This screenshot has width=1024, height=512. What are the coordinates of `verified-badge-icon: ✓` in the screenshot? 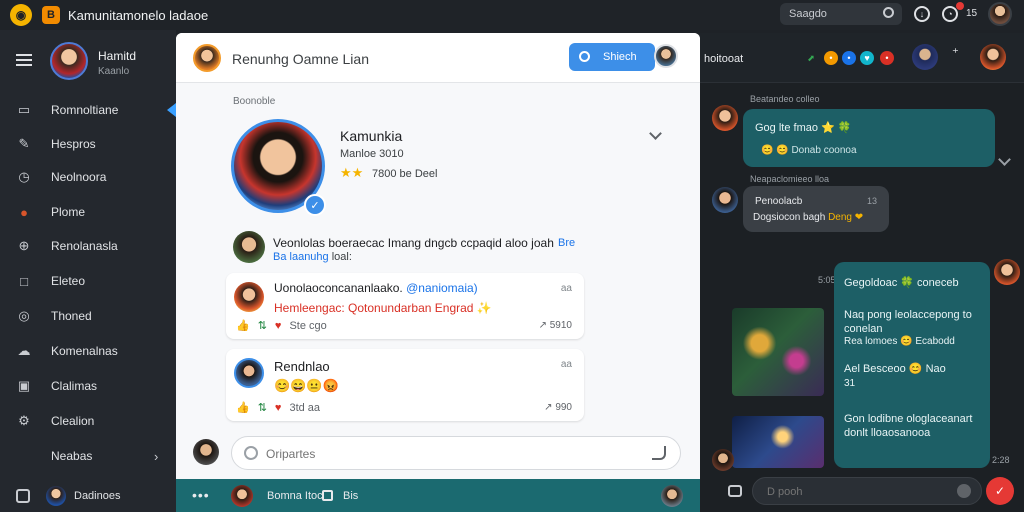 It's located at (315, 205).